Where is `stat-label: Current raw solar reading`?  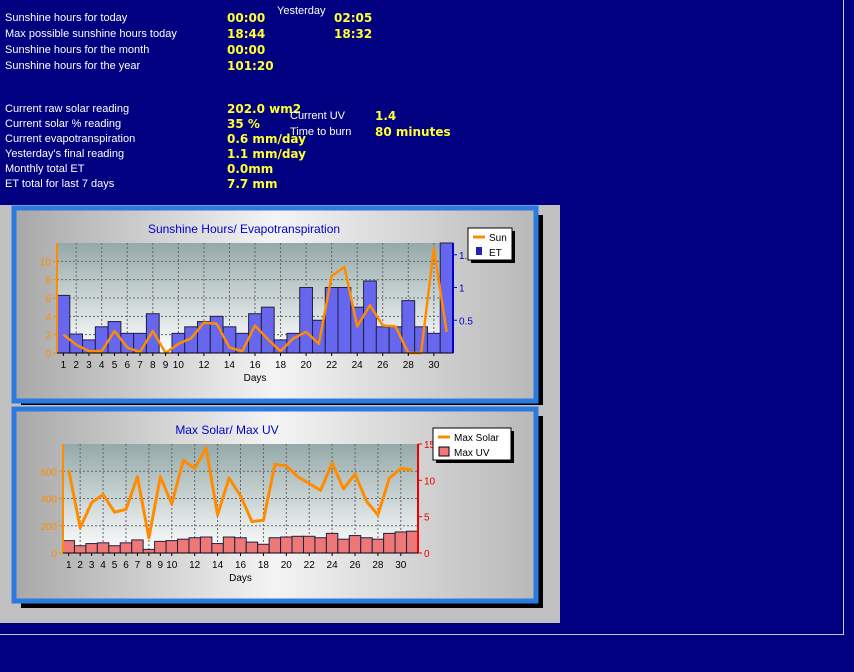 stat-label: Current raw solar reading is located at coordinates (67, 109).